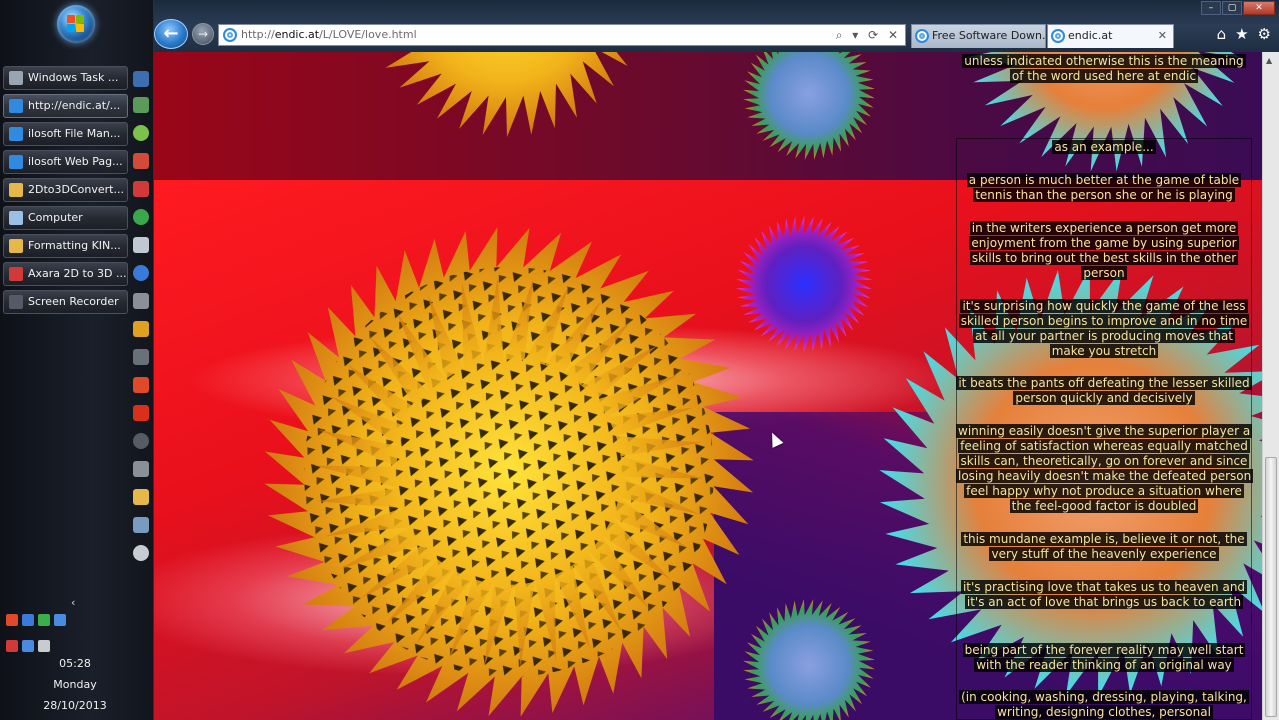 The width and height of the screenshot is (1279, 720). Describe the element at coordinates (16, 218) in the screenshot. I see `computer-icon` at that location.